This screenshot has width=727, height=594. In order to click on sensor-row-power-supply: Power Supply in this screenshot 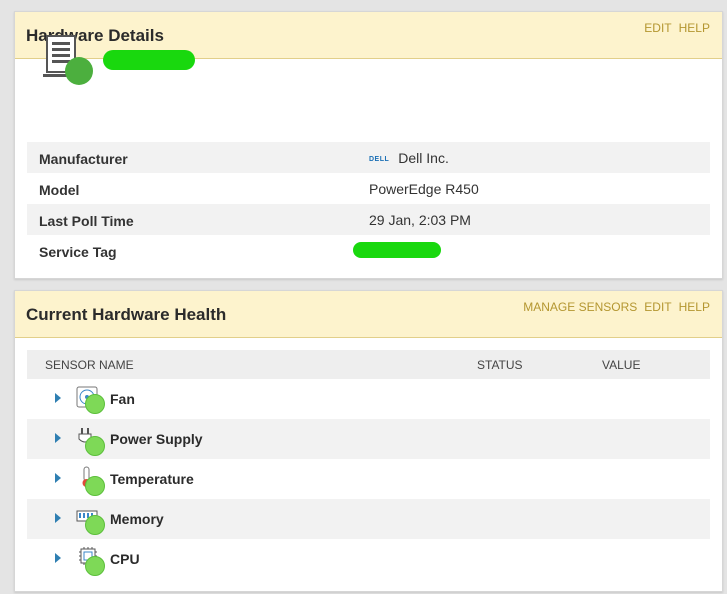, I will do `click(368, 439)`.